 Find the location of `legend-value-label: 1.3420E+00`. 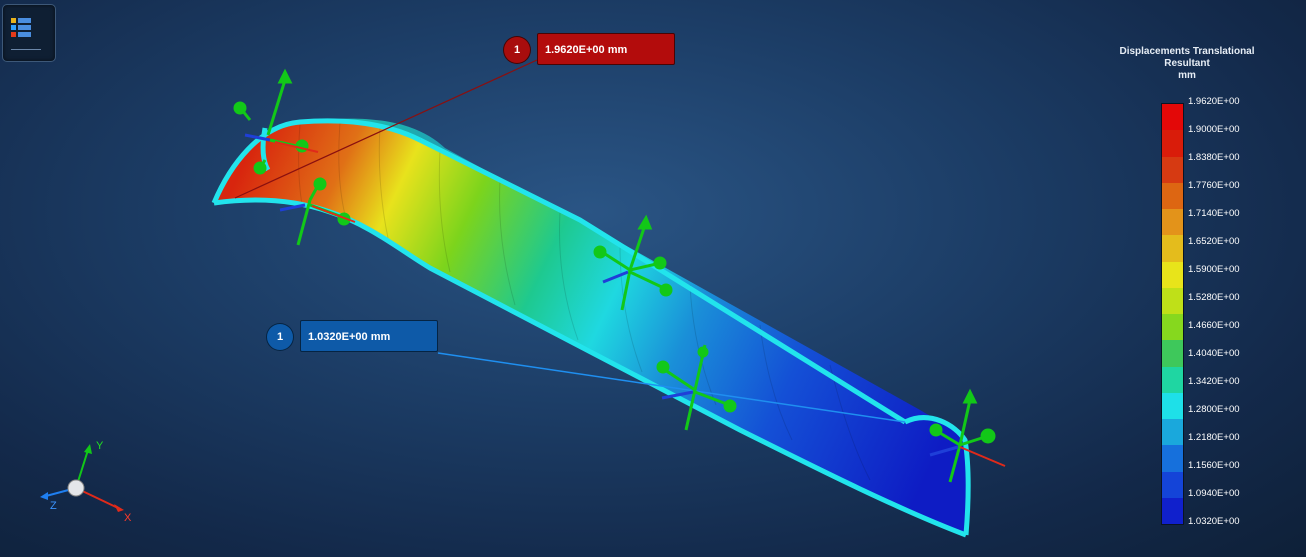

legend-value-label: 1.3420E+00 is located at coordinates (1214, 381).